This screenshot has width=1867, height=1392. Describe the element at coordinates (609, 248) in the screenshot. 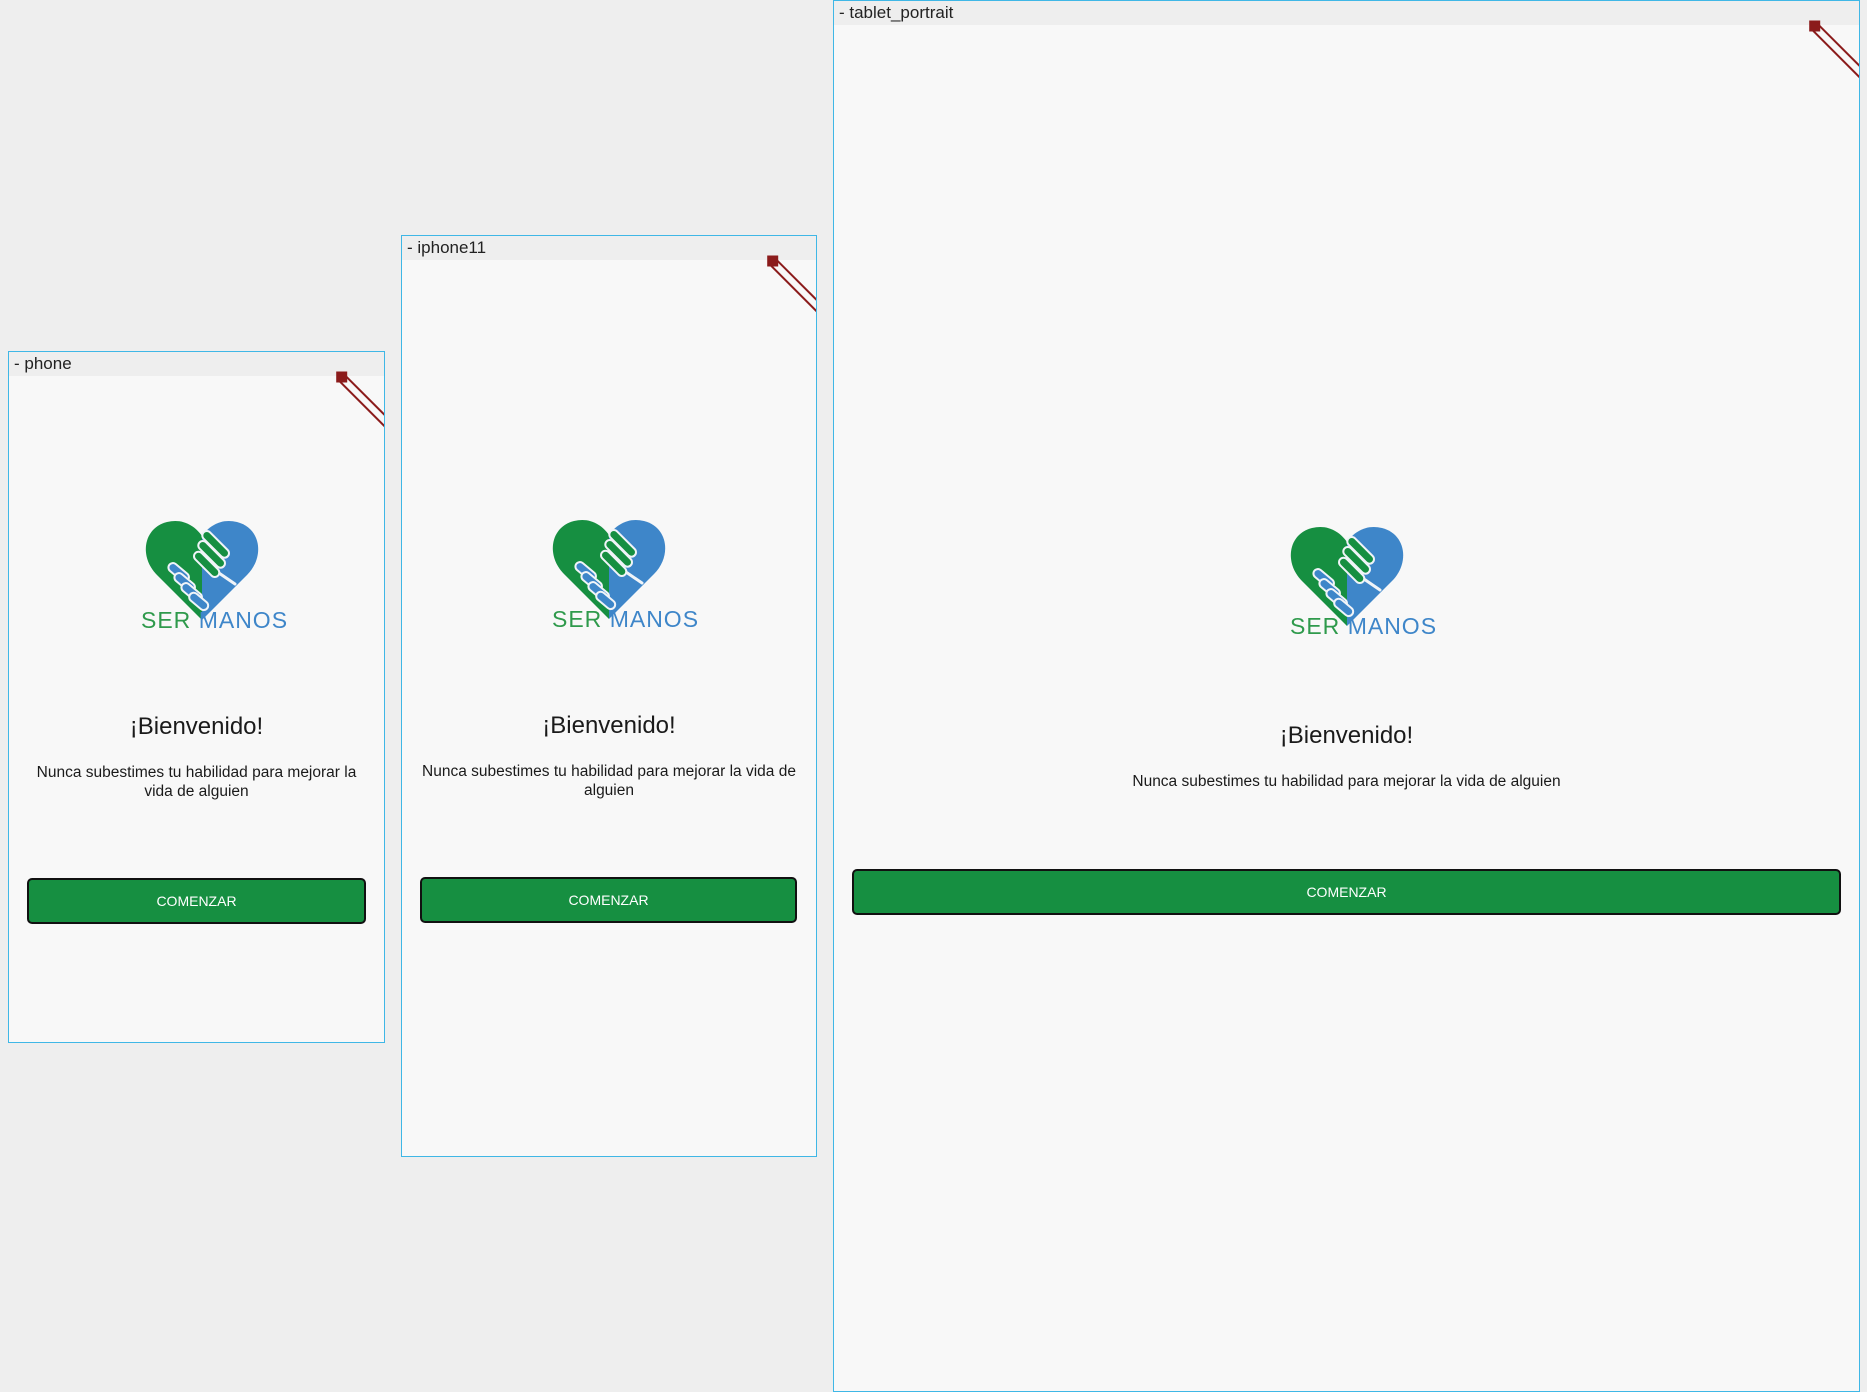

I see `frame-label: - iphone11` at that location.